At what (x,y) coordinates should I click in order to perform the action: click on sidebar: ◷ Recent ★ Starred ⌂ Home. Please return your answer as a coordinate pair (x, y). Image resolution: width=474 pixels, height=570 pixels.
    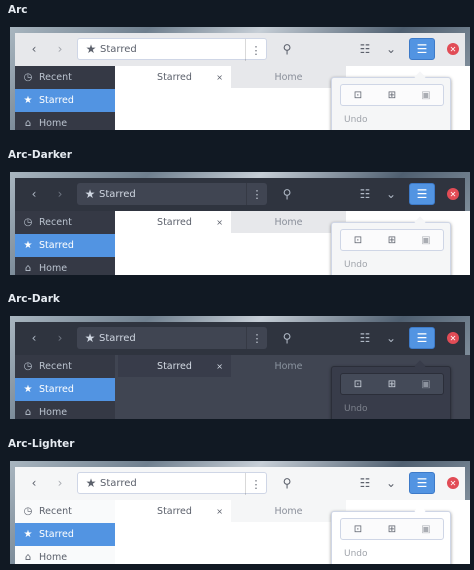
    Looking at the image, I should click on (65, 532).